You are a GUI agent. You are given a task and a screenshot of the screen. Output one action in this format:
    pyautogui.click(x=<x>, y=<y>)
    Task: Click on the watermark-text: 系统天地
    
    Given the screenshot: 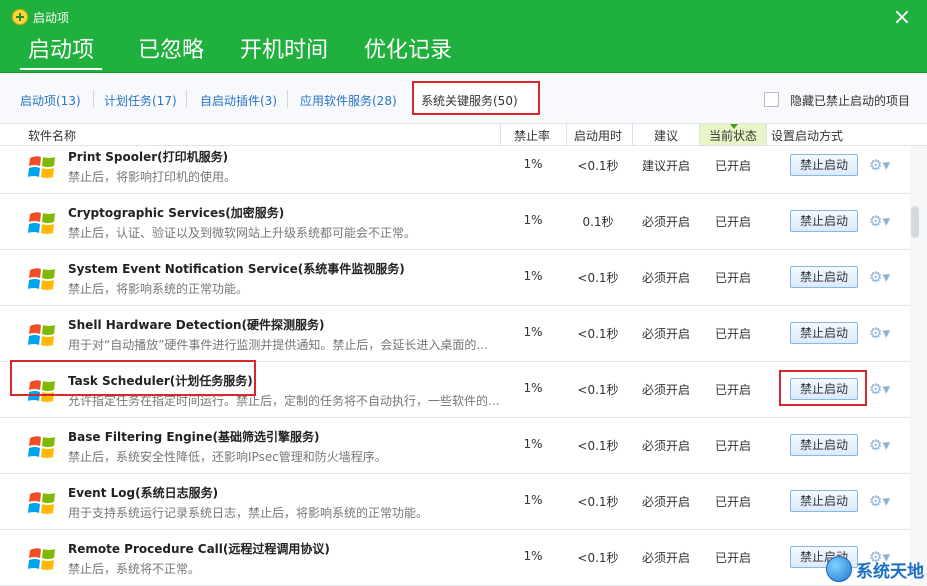 What is the action you would take?
    pyautogui.click(x=890, y=571)
    